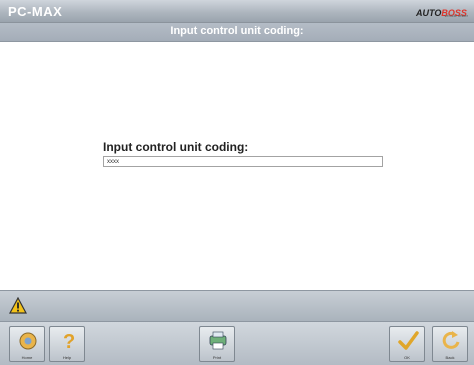  I want to click on print-button: Print, so click(217, 344).